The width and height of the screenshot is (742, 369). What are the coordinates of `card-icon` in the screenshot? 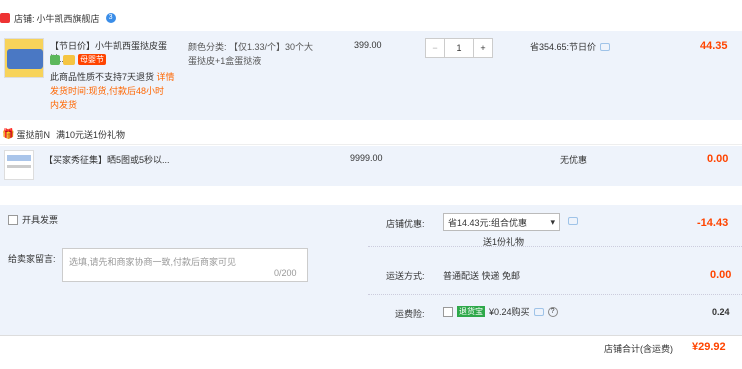 It's located at (69, 59).